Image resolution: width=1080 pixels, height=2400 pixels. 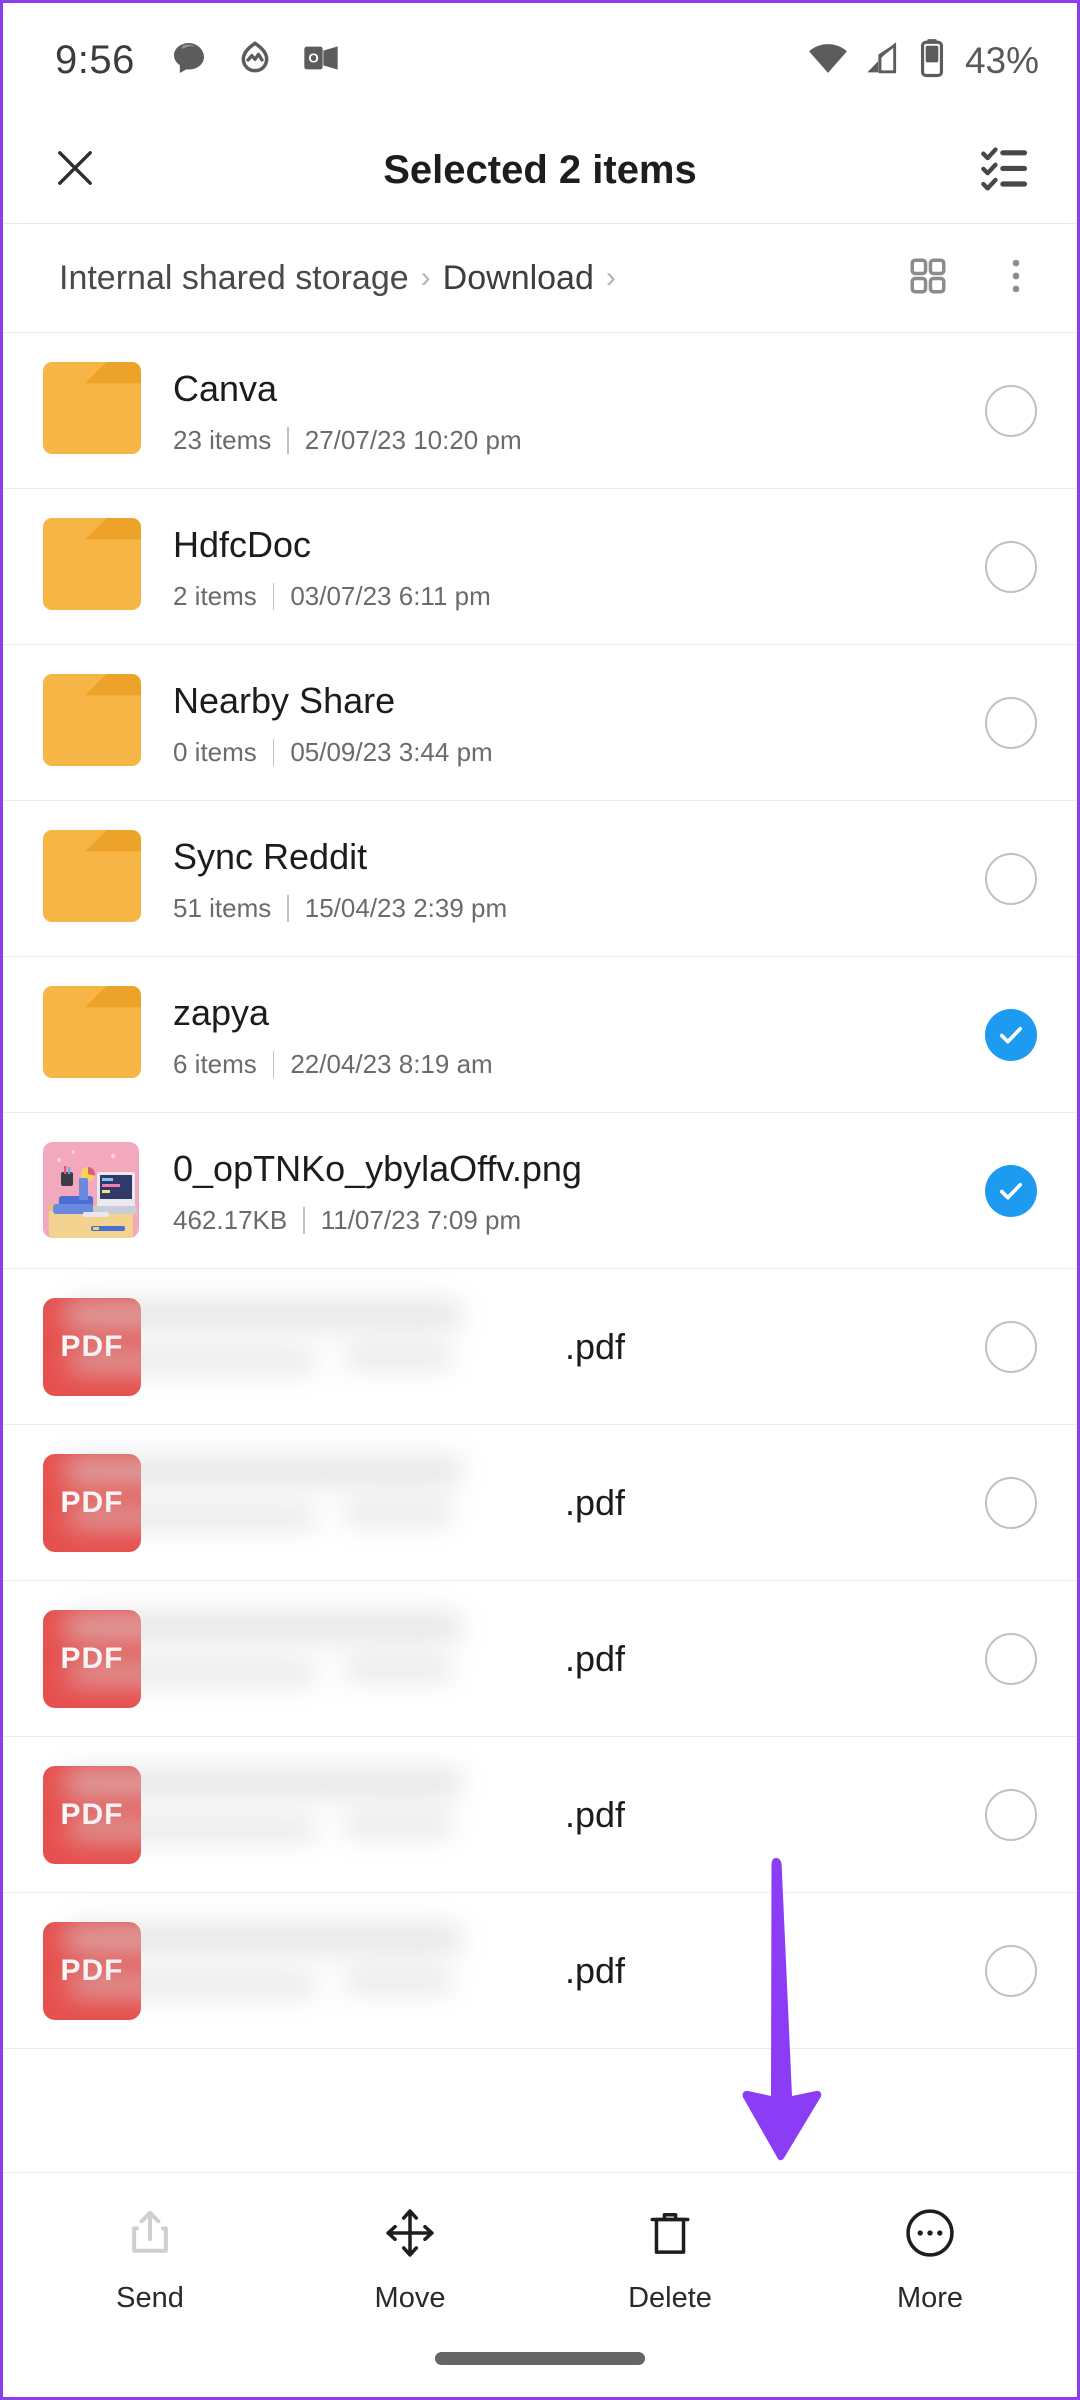 I want to click on image-thumbnail, so click(x=91, y=1189).